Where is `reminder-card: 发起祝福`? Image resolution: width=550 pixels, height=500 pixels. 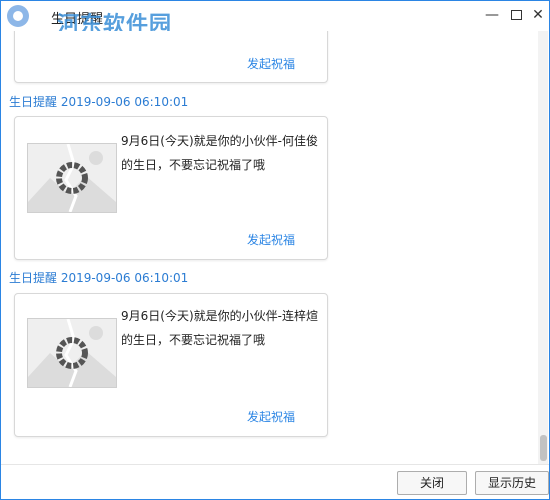 reminder-card: 发起祝福 is located at coordinates (171, 57).